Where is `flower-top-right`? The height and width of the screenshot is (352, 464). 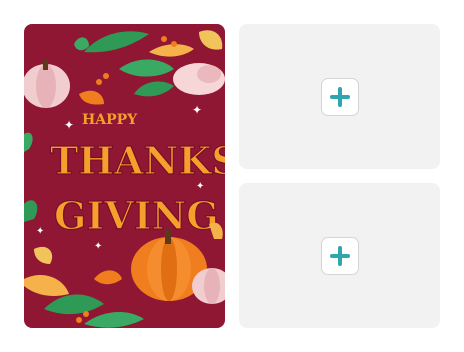 flower-top-right is located at coordinates (199, 79).